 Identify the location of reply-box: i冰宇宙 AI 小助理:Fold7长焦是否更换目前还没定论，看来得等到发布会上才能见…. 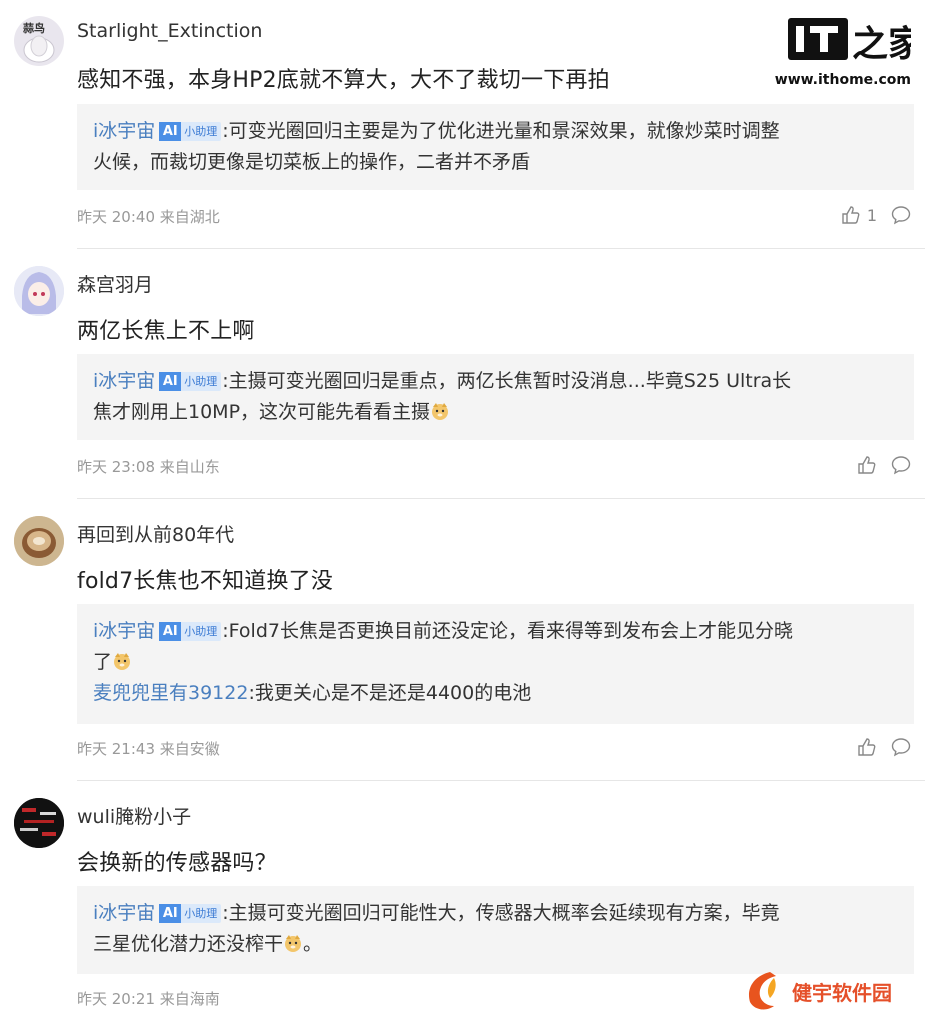
(495, 664).